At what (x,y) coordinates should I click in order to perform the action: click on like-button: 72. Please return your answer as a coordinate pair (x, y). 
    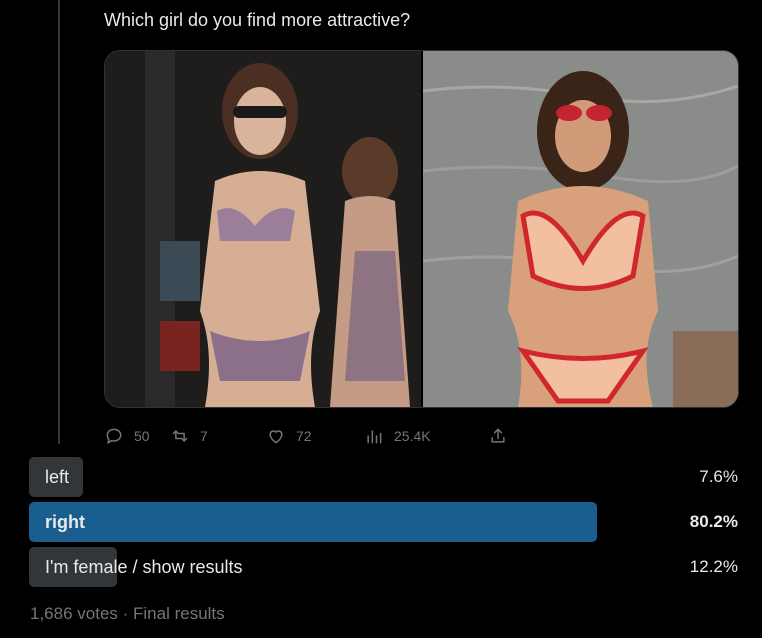
    Looking at the image, I should click on (315, 436).